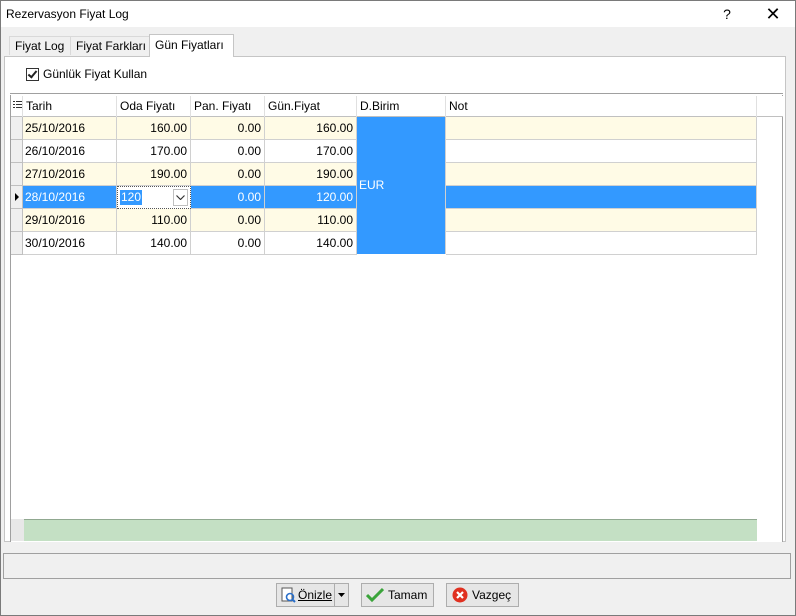 This screenshot has width=796, height=616. Describe the element at coordinates (154, 174) in the screenshot. I see `cell-oda: 190.00` at that location.